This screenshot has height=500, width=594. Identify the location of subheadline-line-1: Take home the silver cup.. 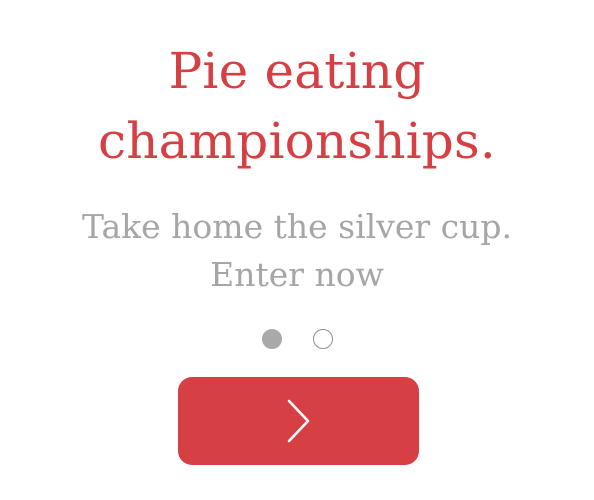
(297, 226).